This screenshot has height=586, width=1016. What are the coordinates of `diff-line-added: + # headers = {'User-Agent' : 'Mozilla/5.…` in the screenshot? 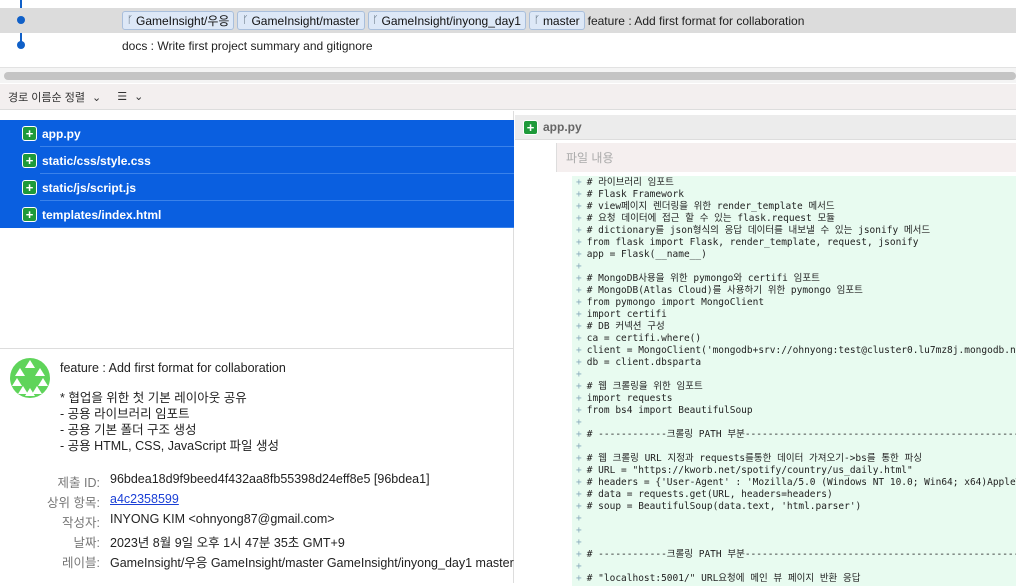 It's located at (794, 483).